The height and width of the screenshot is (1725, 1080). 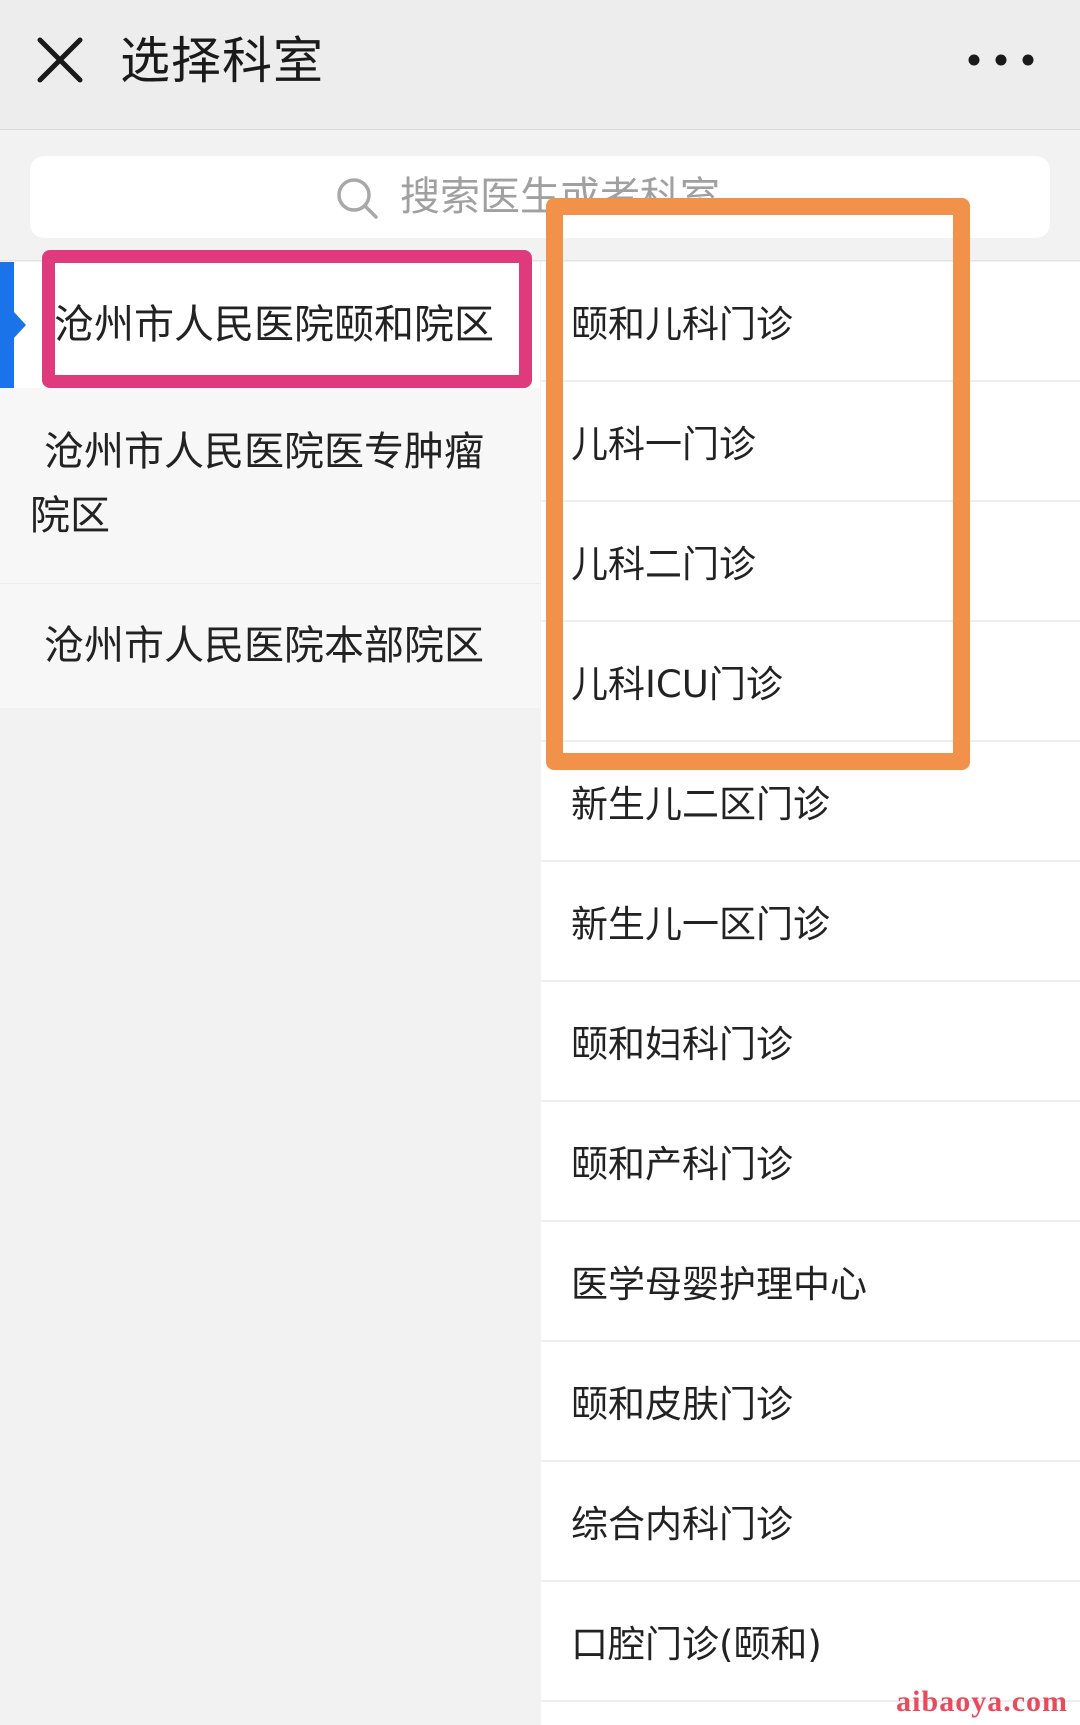 I want to click on department-label: 医学母婴护理中心, so click(x=719, y=1284).